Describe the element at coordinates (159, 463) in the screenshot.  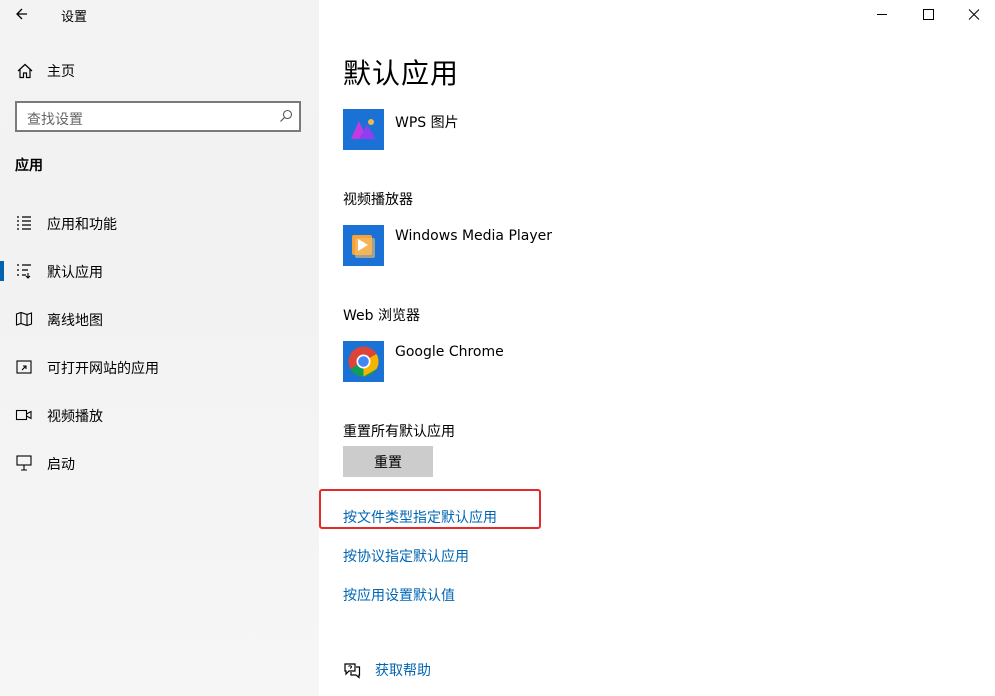
I see `sidebar-item-startup: 启动` at that location.